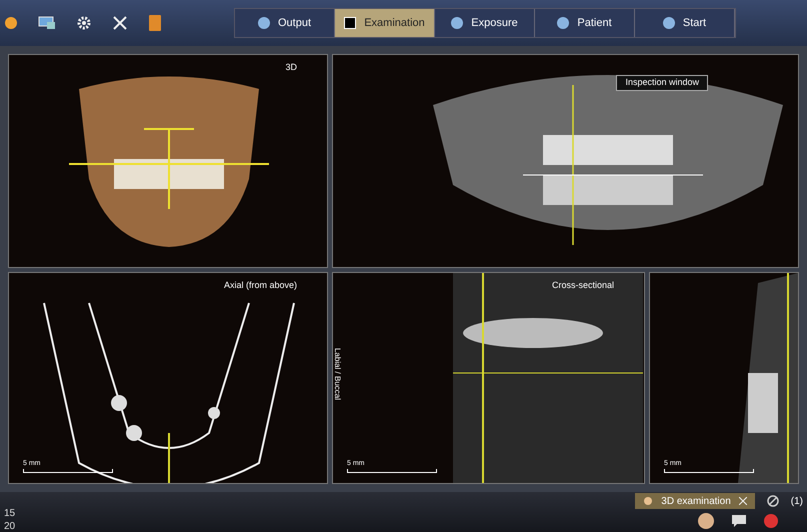 This screenshot has height=532, width=807. I want to click on blocked-icon, so click(772, 501).